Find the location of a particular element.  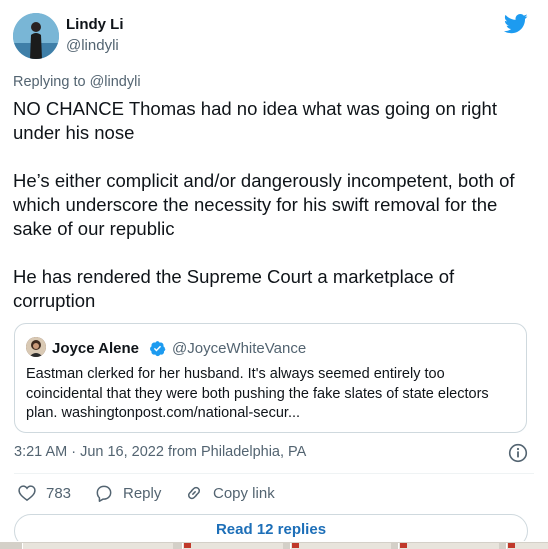

copy-link-button: Copy link is located at coordinates (229, 493).